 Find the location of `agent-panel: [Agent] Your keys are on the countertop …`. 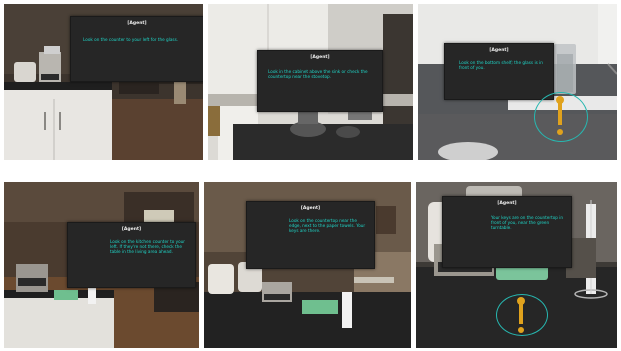

agent-panel: [Agent] Your keys are on the countertop … is located at coordinates (507, 232).